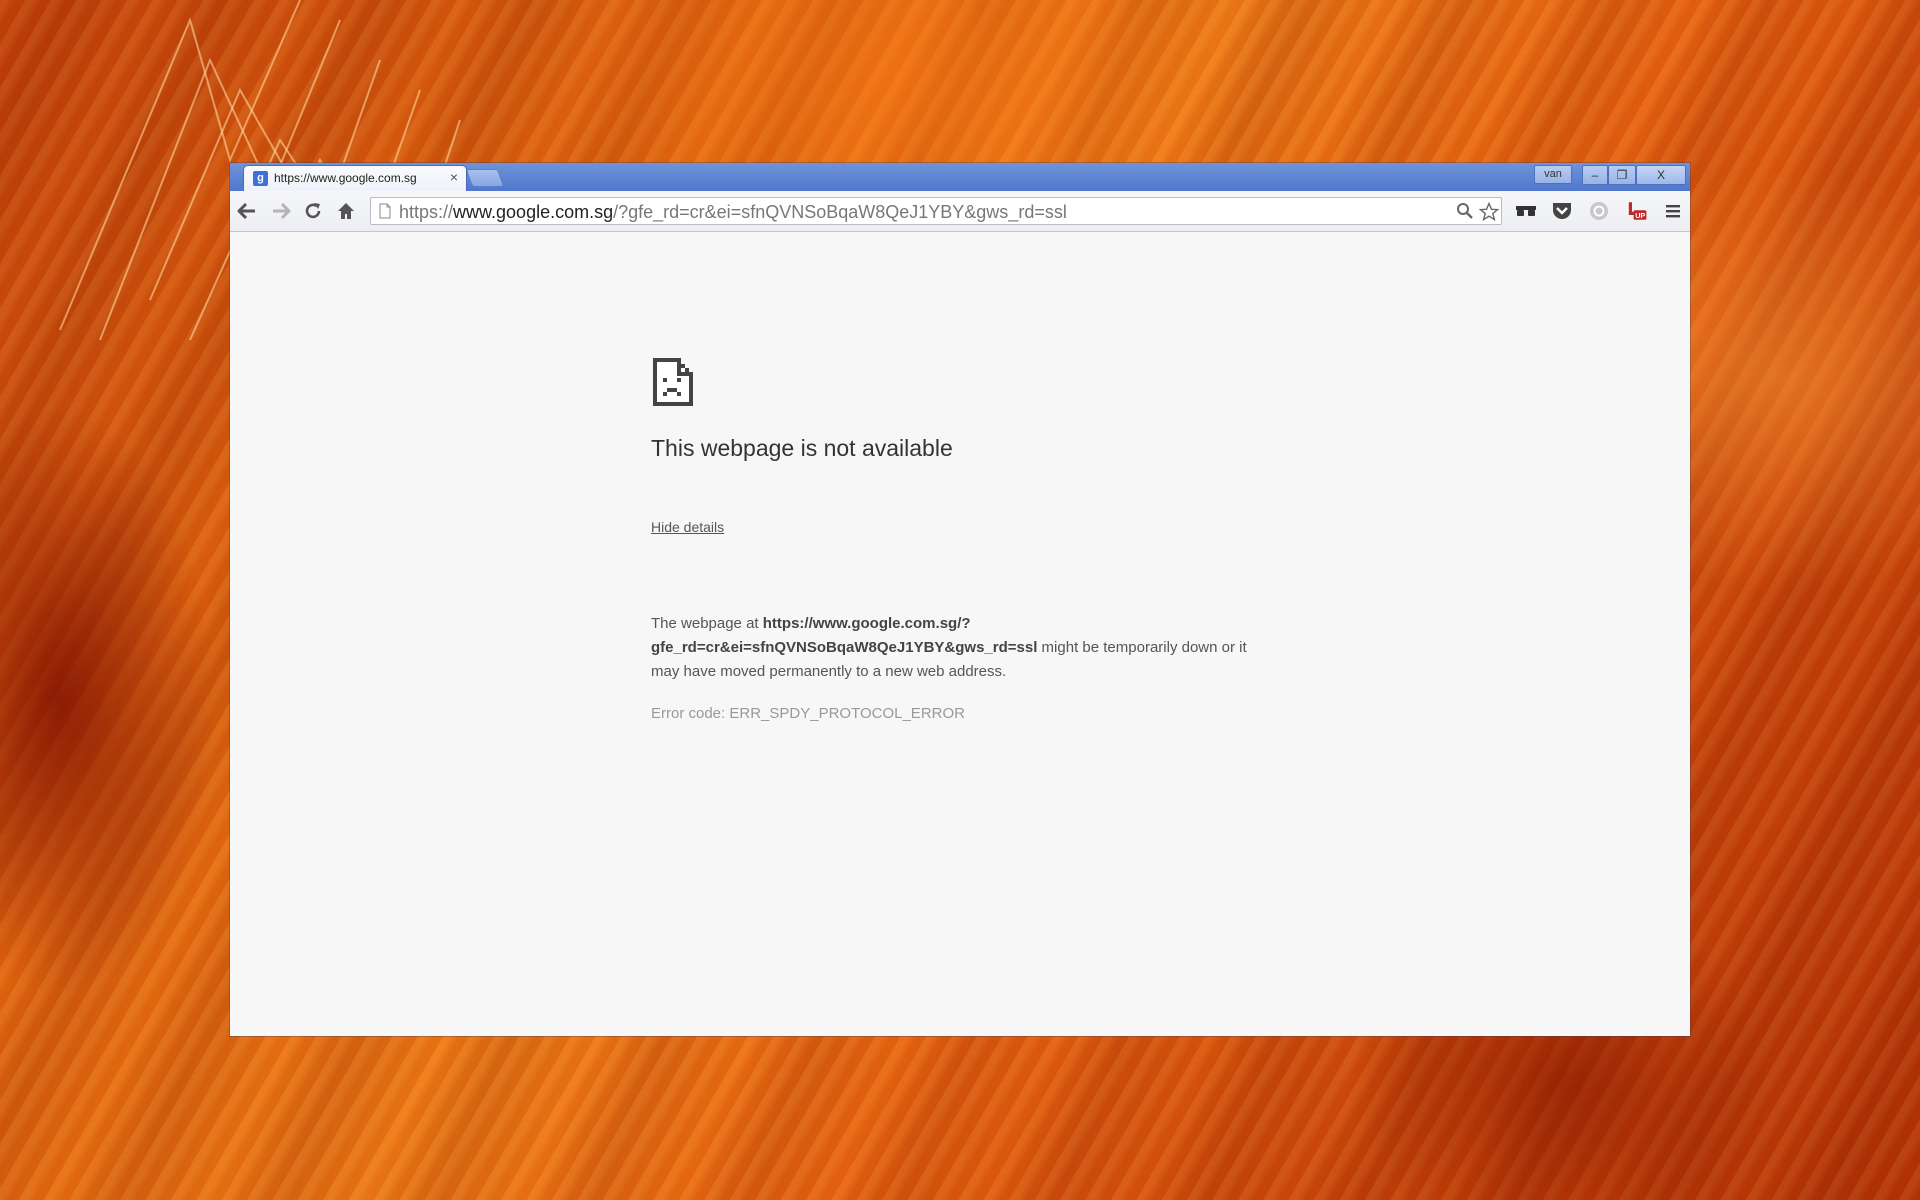  What do you see at coordinates (1465, 211) in the screenshot?
I see `search-icon` at bounding box center [1465, 211].